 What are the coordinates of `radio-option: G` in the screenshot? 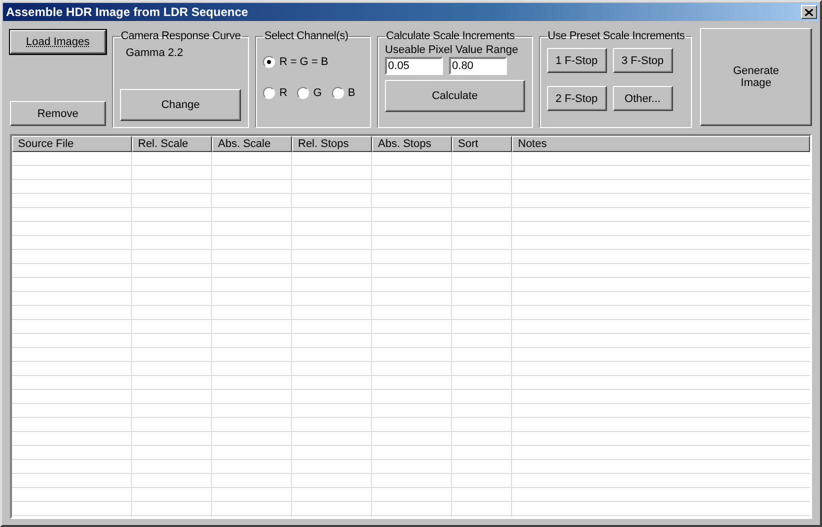 It's located at (309, 93).